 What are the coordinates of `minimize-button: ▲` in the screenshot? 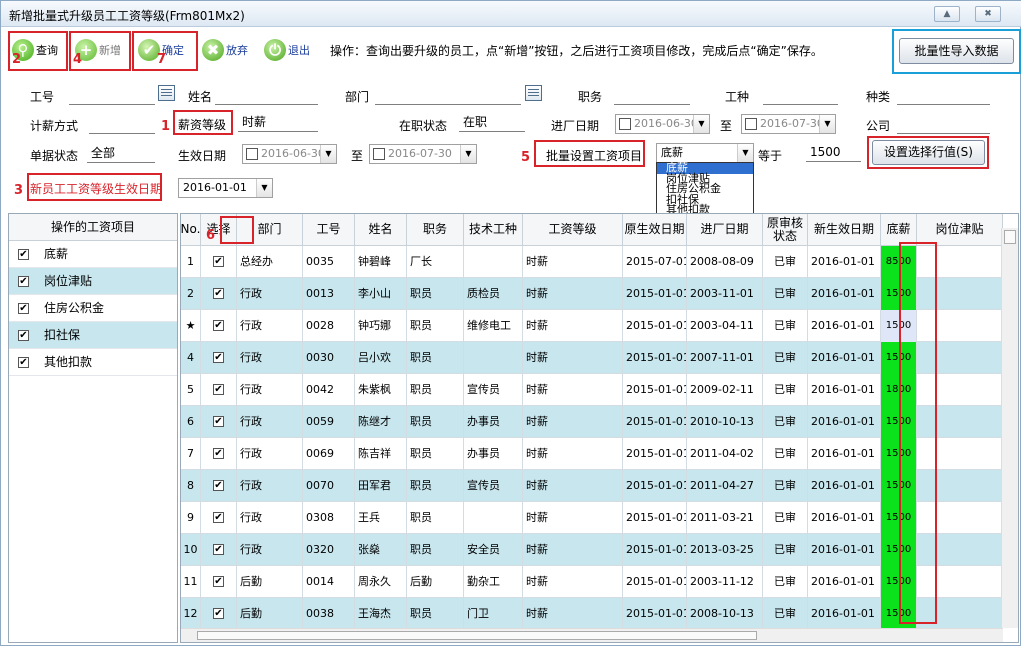 It's located at (947, 14).